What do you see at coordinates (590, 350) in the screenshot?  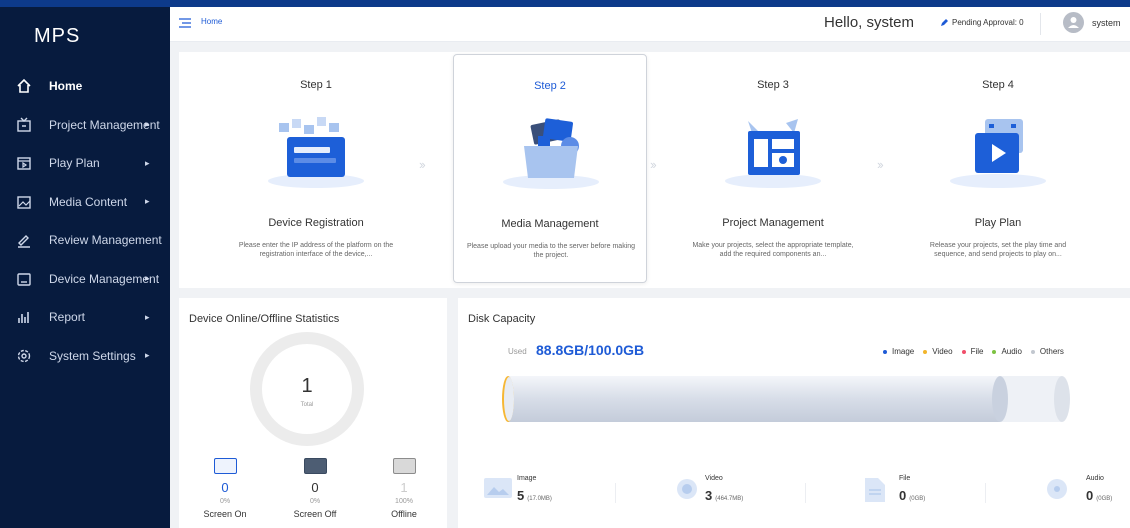 I see `used-value: 88.8GB/100.0GB` at bounding box center [590, 350].